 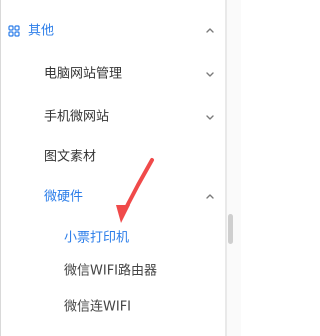 I want to click on grid-icon, so click(x=14, y=31).